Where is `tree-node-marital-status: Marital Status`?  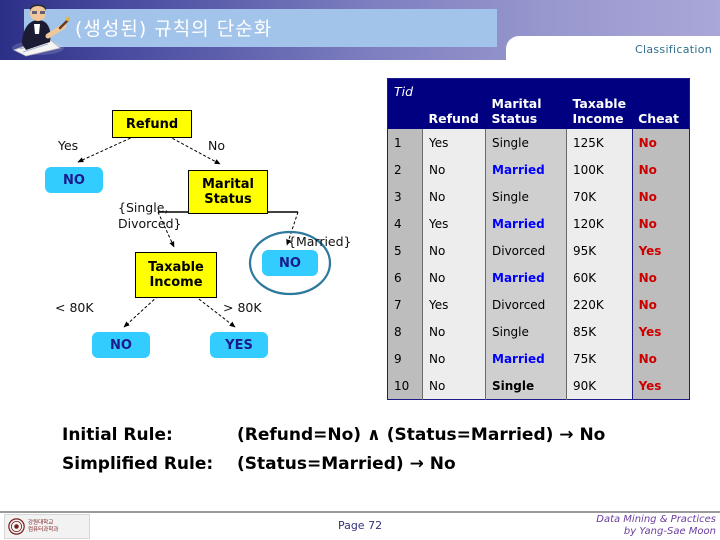
tree-node-marital-status: Marital Status is located at coordinates (228, 192).